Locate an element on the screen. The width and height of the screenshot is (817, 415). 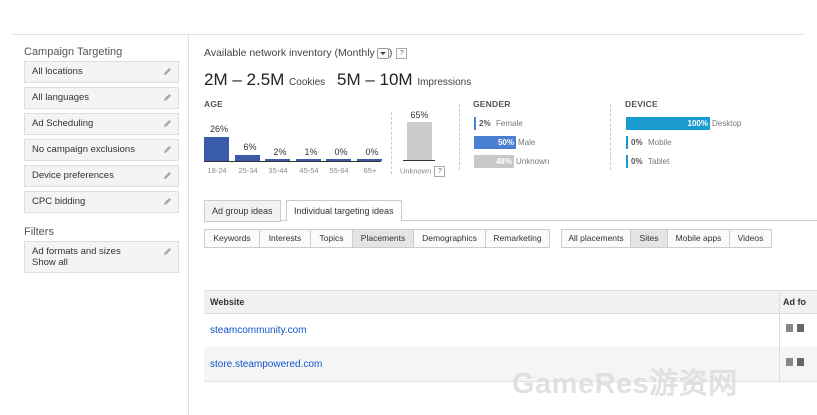
impressions-stat: 5M – 10M Impressions is located at coordinates (404, 80).